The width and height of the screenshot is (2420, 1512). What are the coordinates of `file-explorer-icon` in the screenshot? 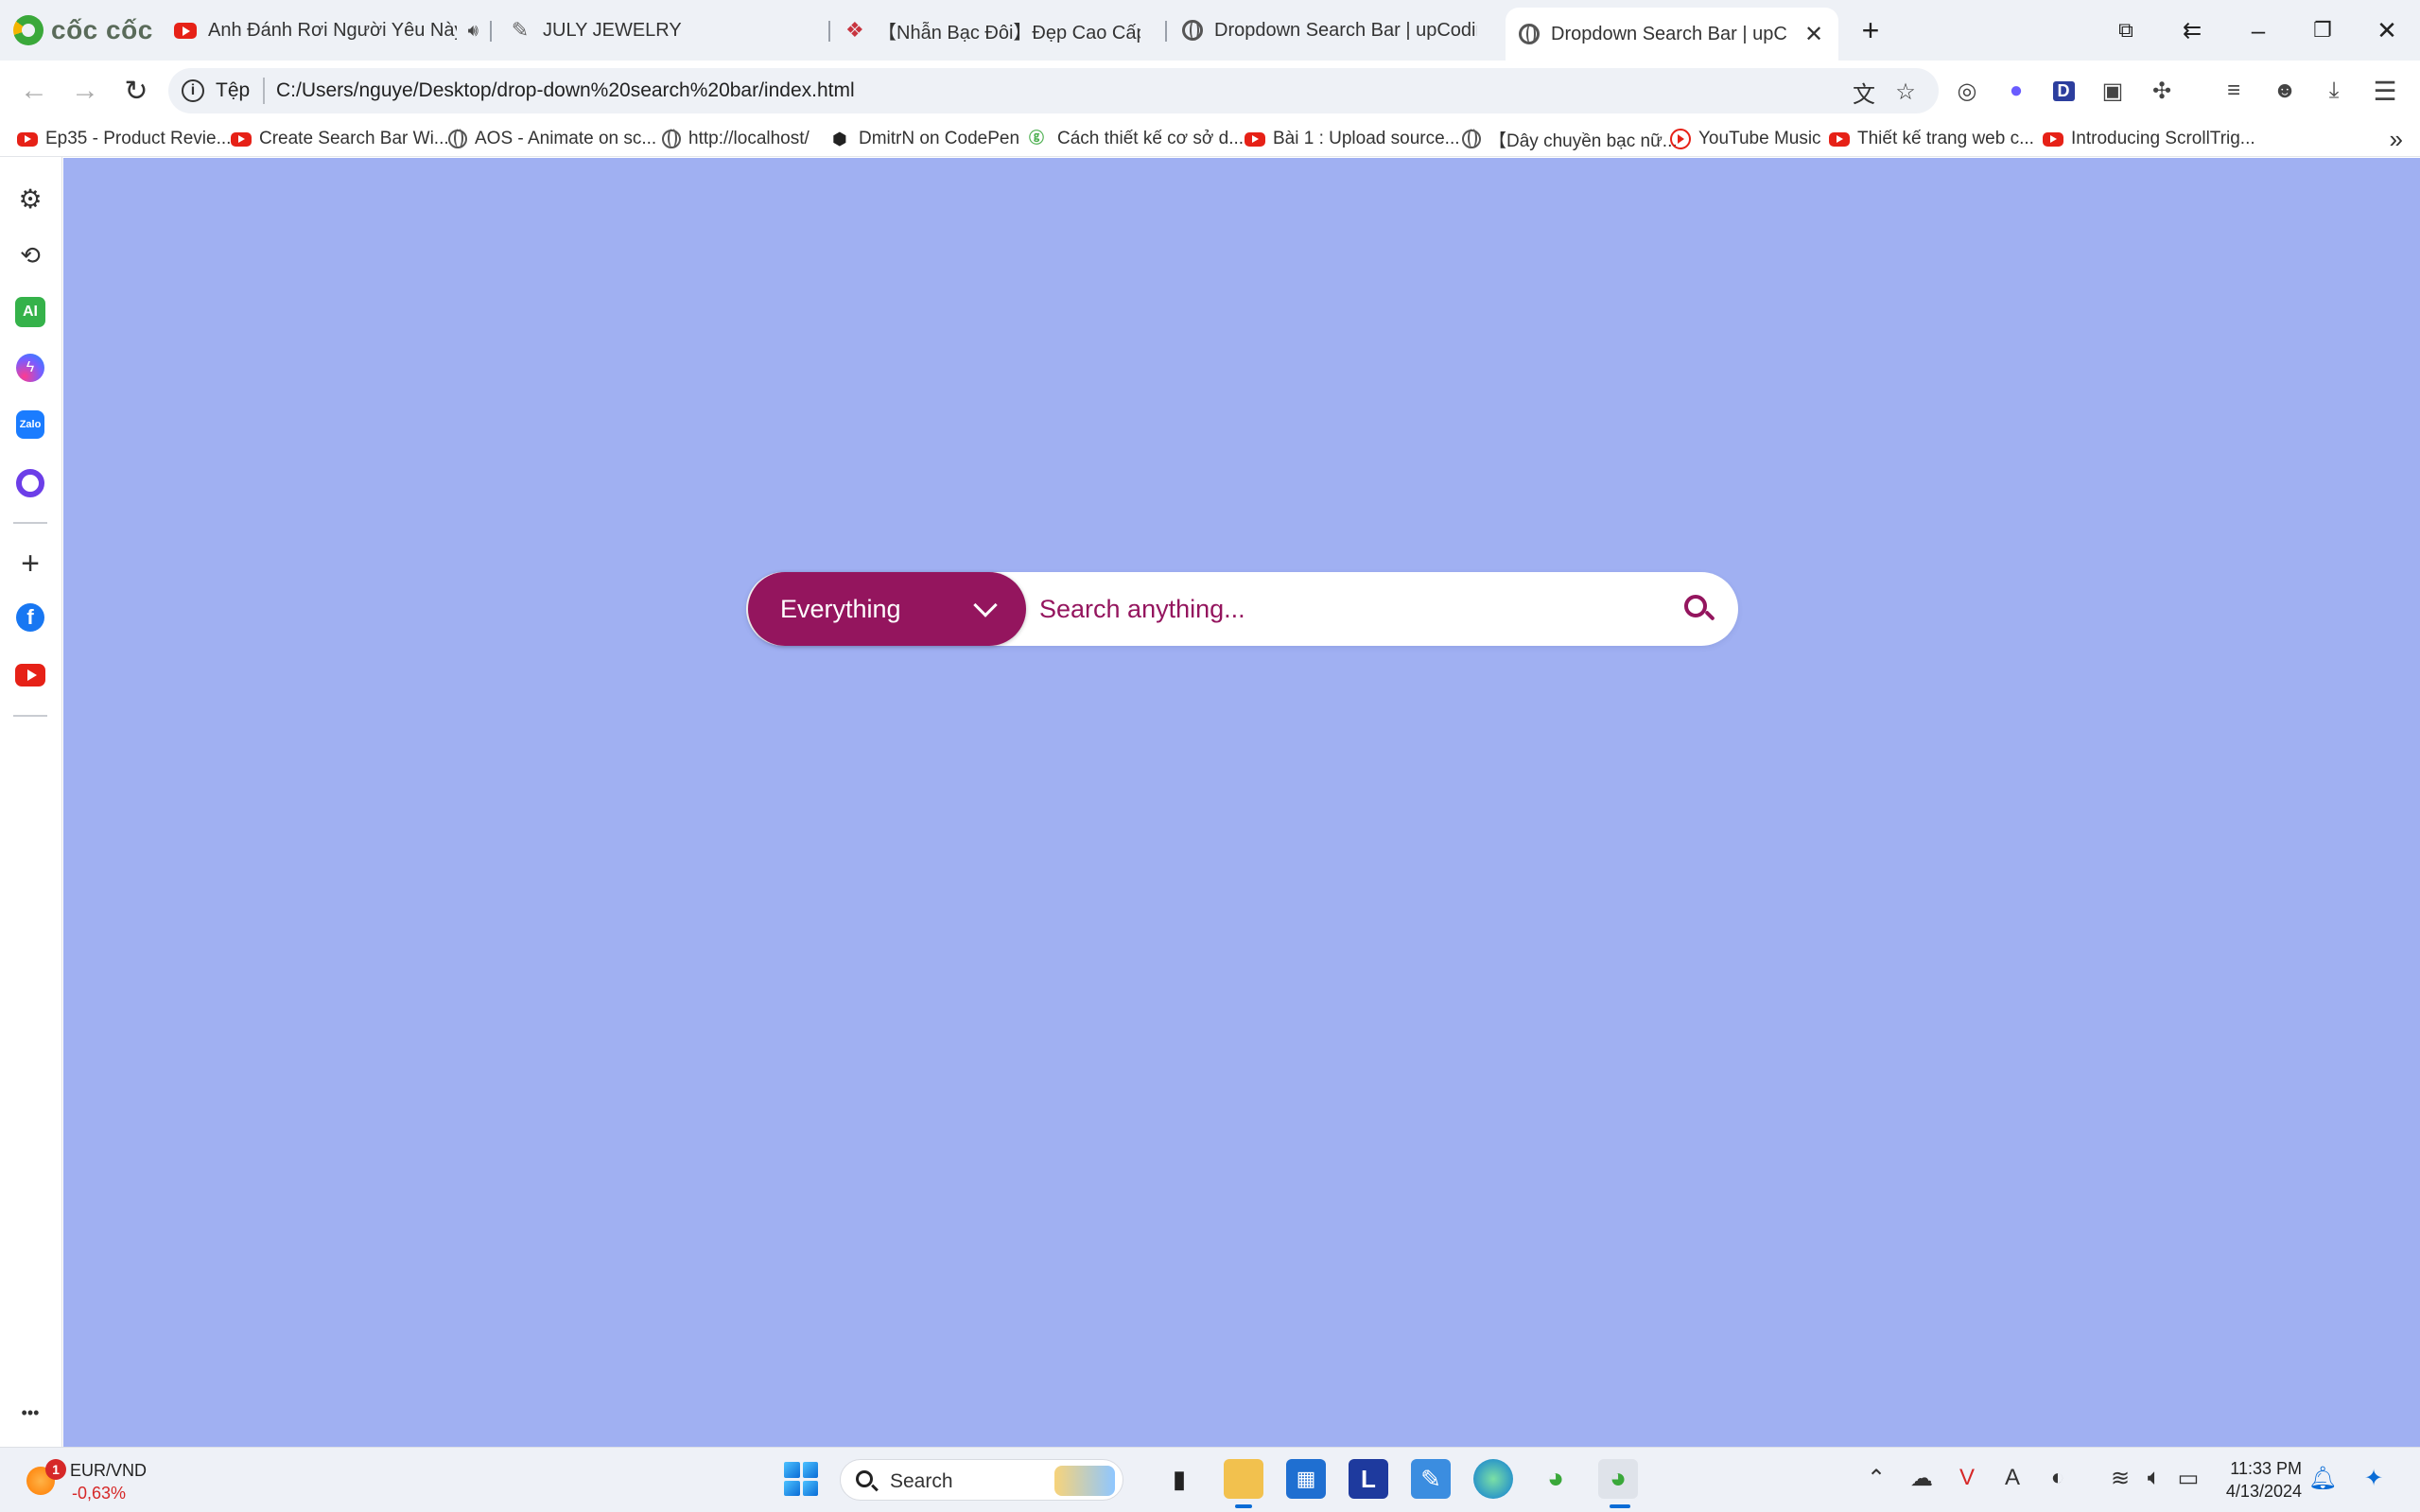 It's located at (1244, 1479).